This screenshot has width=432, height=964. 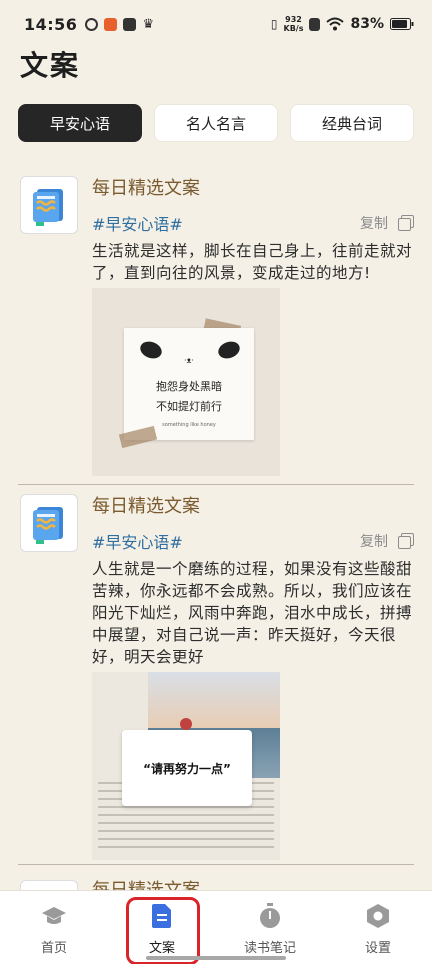 I want to click on post-image: ·ᴥ· 抱怨身处黑暗 不如提灯前行 something like honey, so click(x=186, y=382).